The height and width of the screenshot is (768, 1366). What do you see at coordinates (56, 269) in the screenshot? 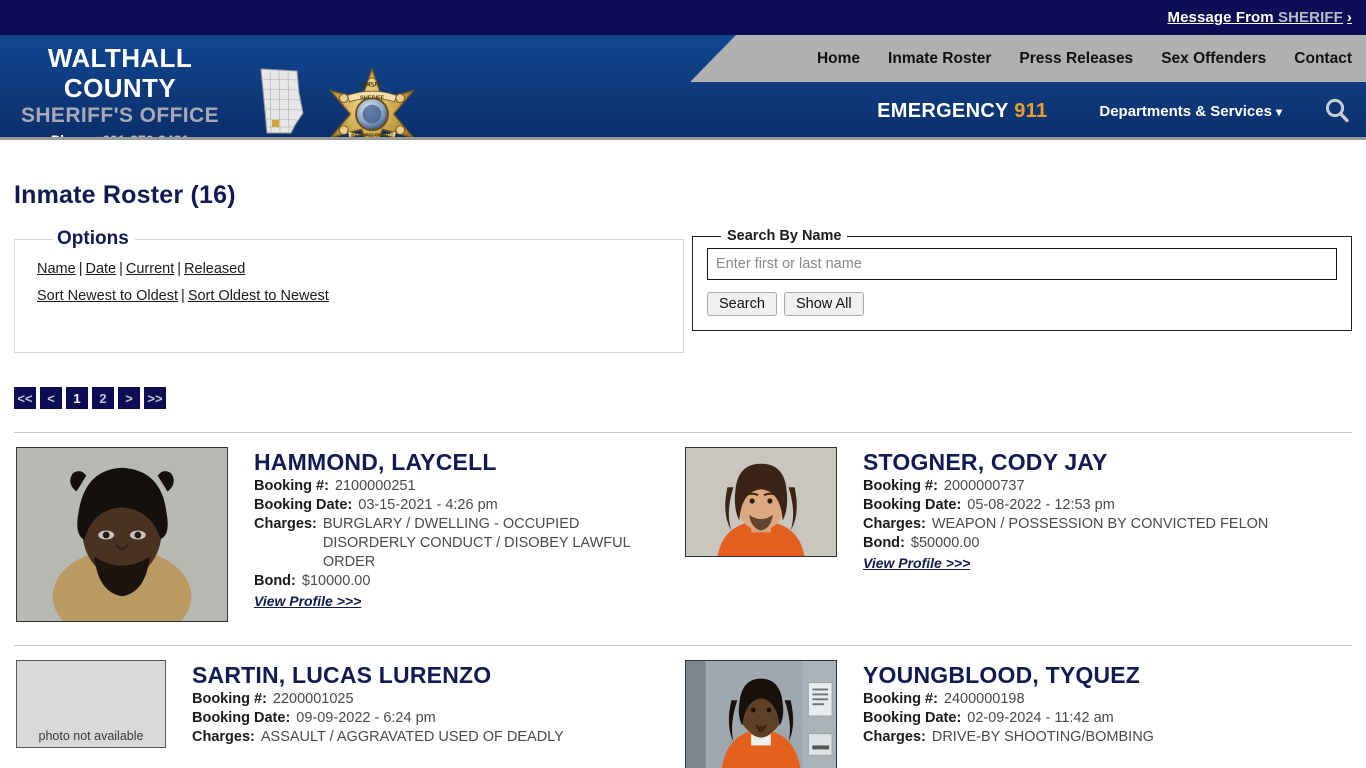
I see `option-link-name: Name` at bounding box center [56, 269].